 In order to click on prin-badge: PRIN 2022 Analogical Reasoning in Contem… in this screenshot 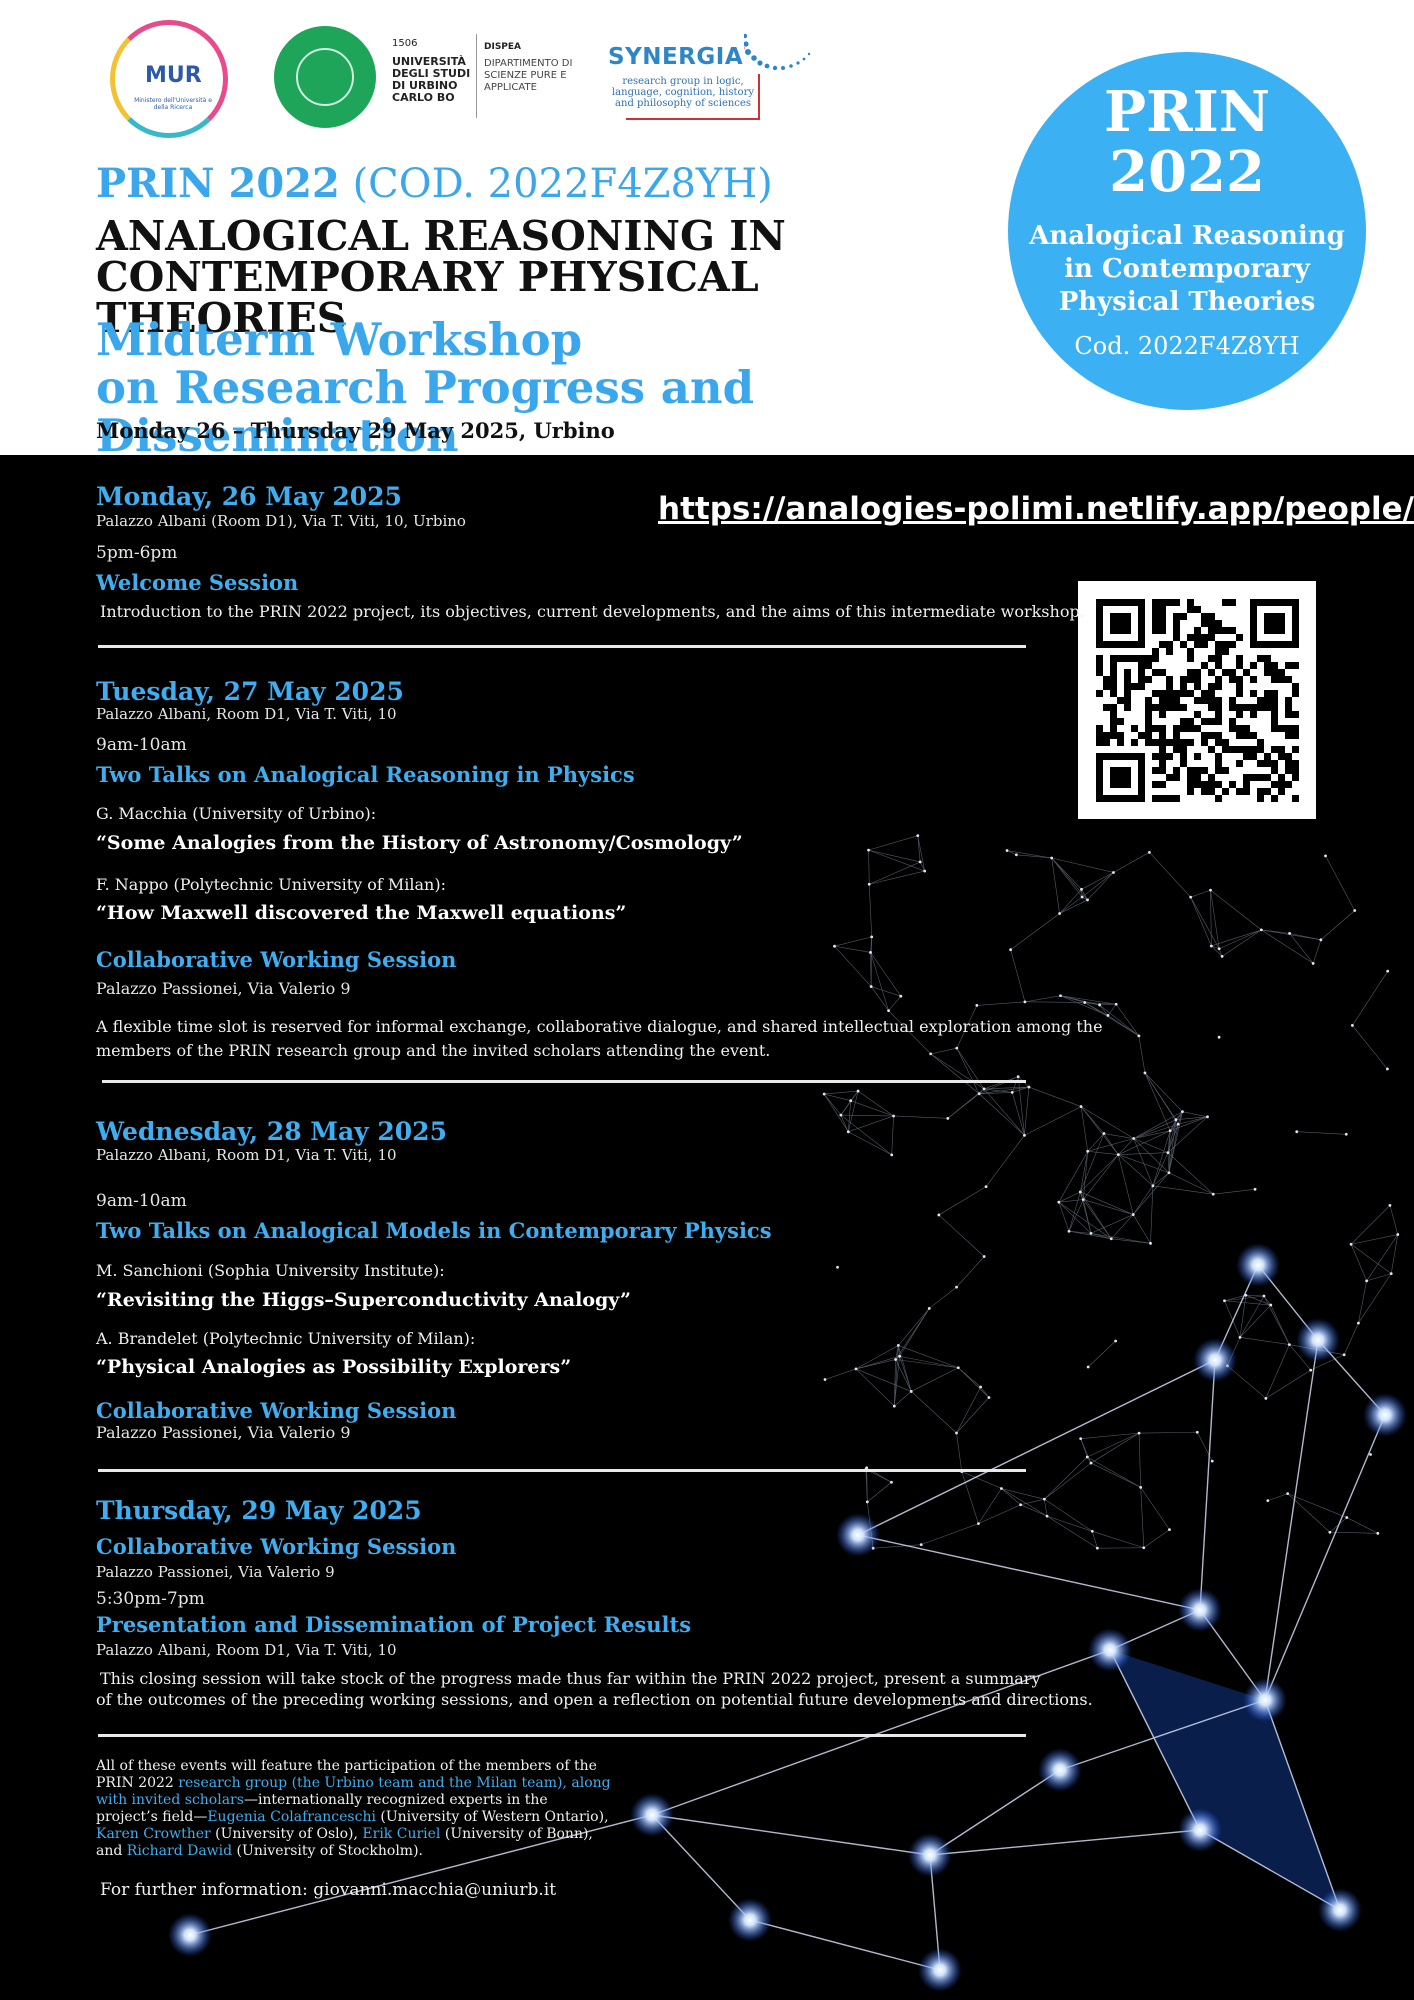, I will do `click(1187, 231)`.